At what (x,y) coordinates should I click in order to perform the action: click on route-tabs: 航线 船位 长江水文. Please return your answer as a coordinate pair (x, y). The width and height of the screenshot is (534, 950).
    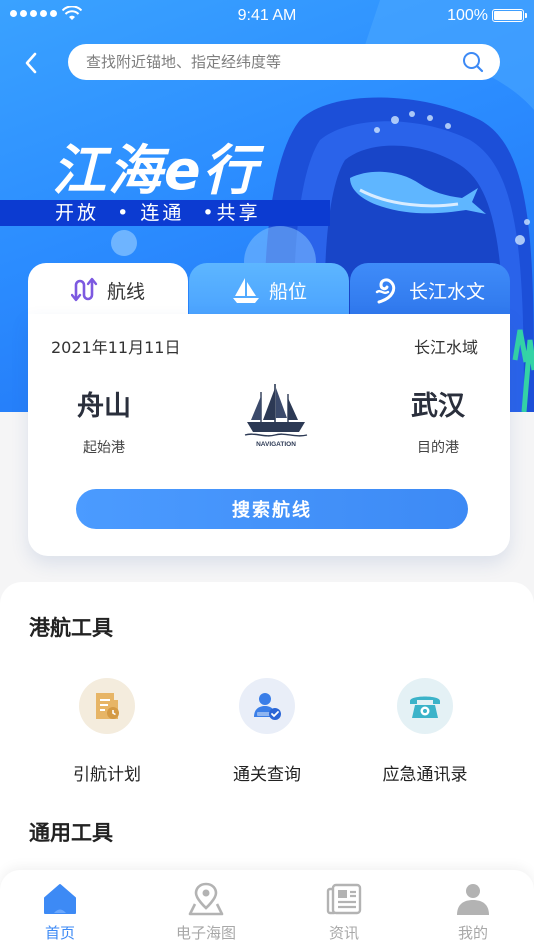
    Looking at the image, I should click on (269, 290).